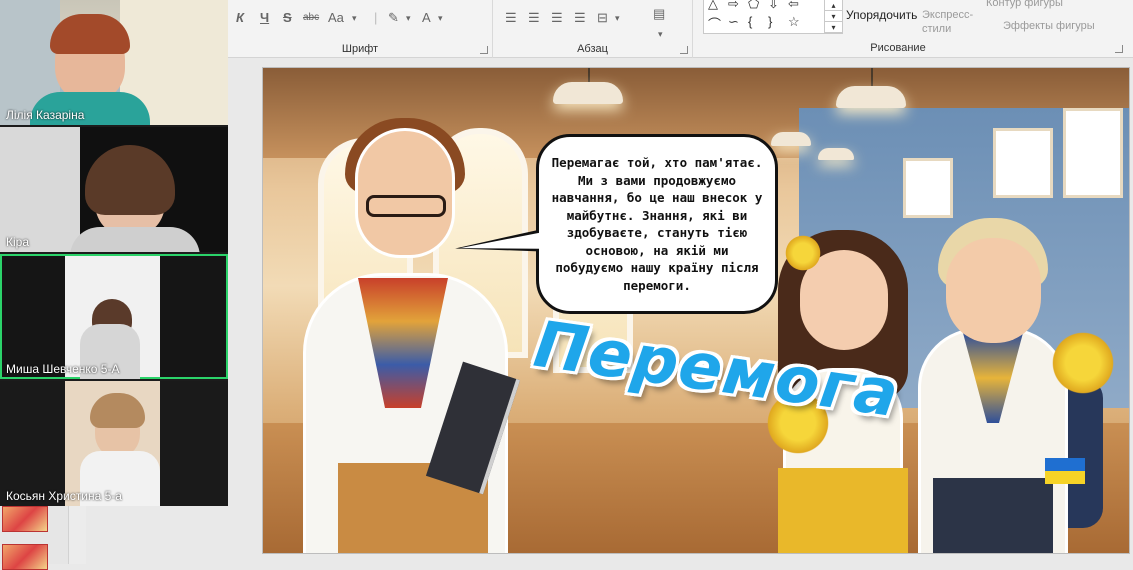 This screenshot has width=1133, height=570. I want to click on participant-name: Кіра, so click(18, 242).